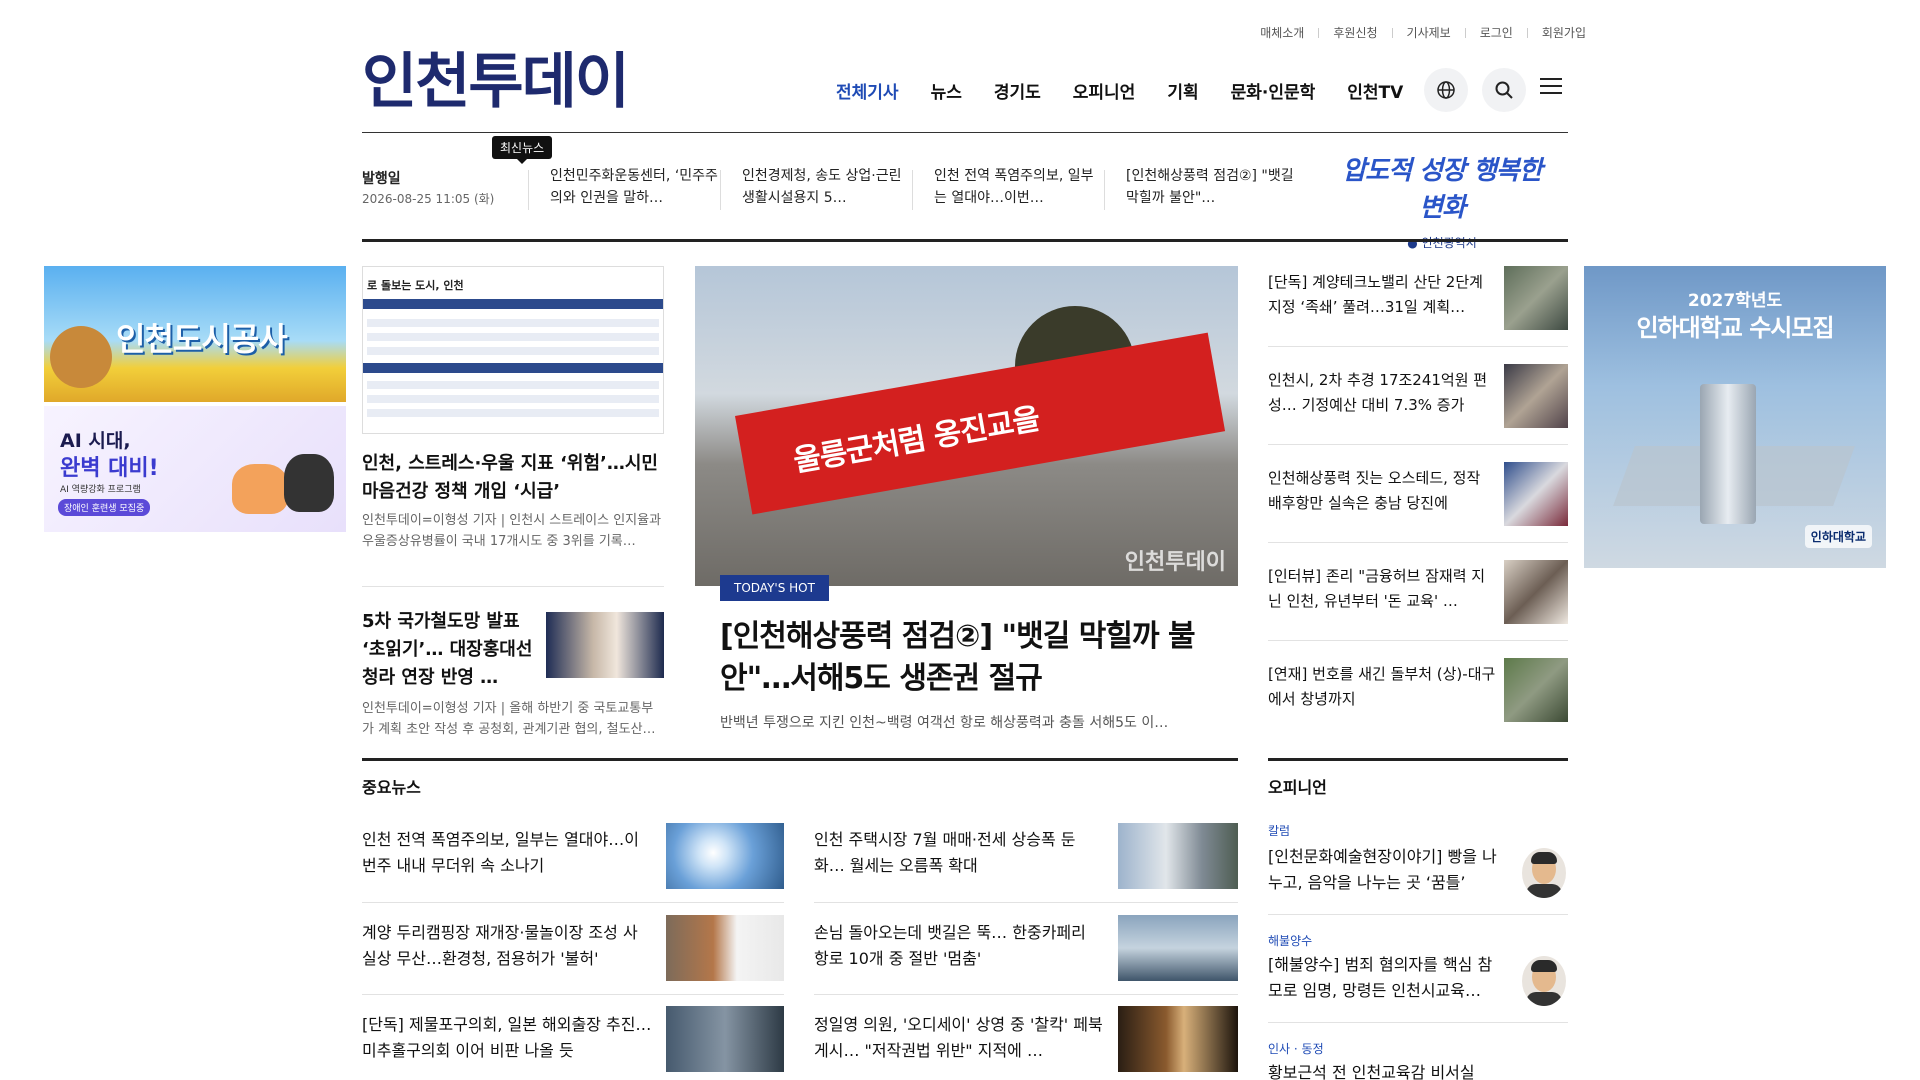  Describe the element at coordinates (1383, 491) in the screenshot. I see `side-article: 인천해상풍력 짓는 오스테드, 정작 배후항만 실속은 충남 당진에` at that location.